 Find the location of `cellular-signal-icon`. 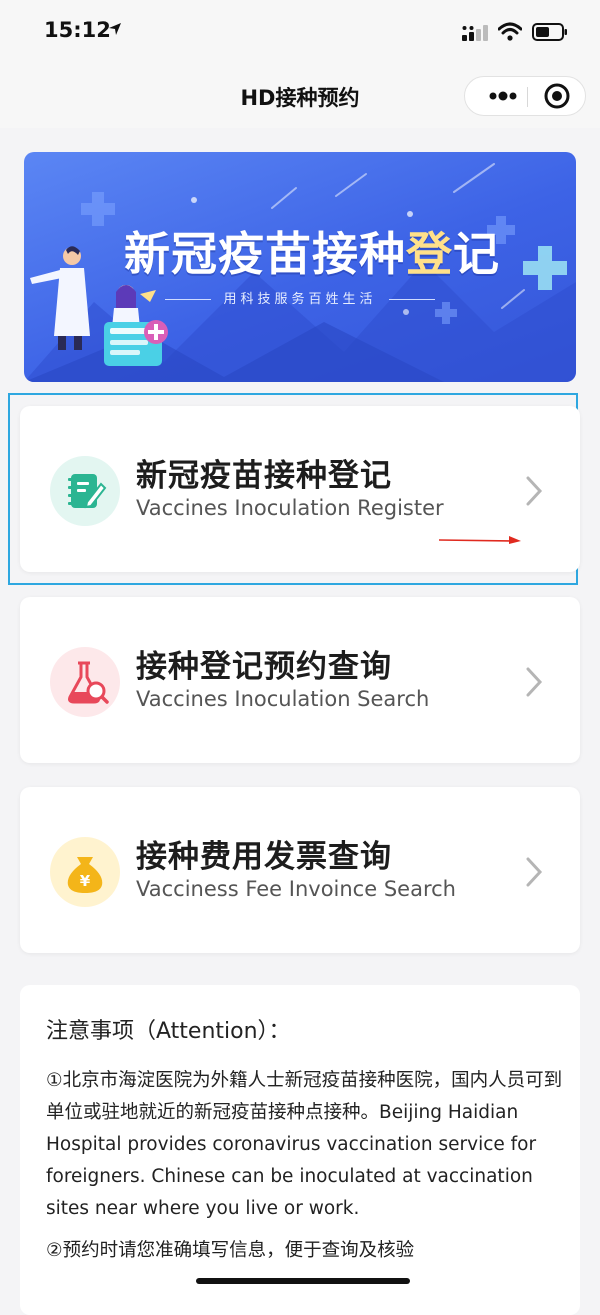

cellular-signal-icon is located at coordinates (475, 33).